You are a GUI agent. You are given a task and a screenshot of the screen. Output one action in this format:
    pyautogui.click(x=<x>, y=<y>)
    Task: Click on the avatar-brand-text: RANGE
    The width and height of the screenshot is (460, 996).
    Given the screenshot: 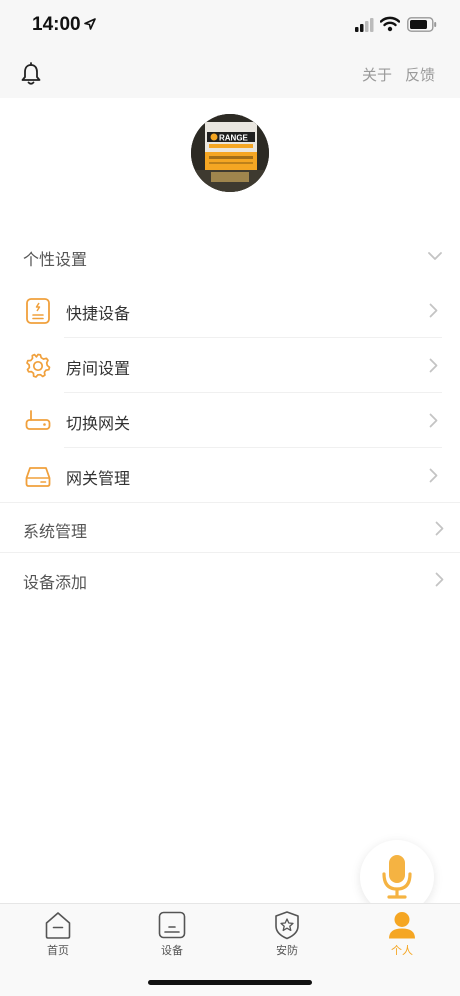 What is the action you would take?
    pyautogui.click(x=234, y=138)
    